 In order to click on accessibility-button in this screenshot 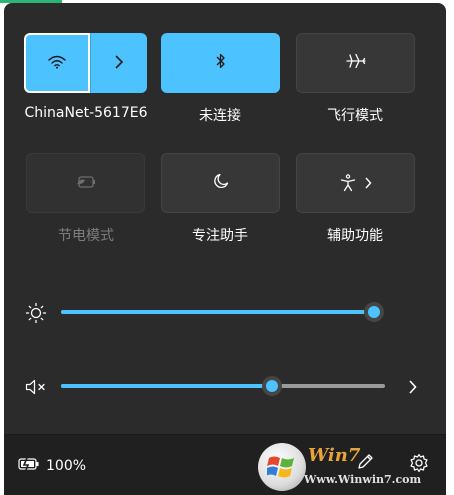, I will do `click(355, 183)`.